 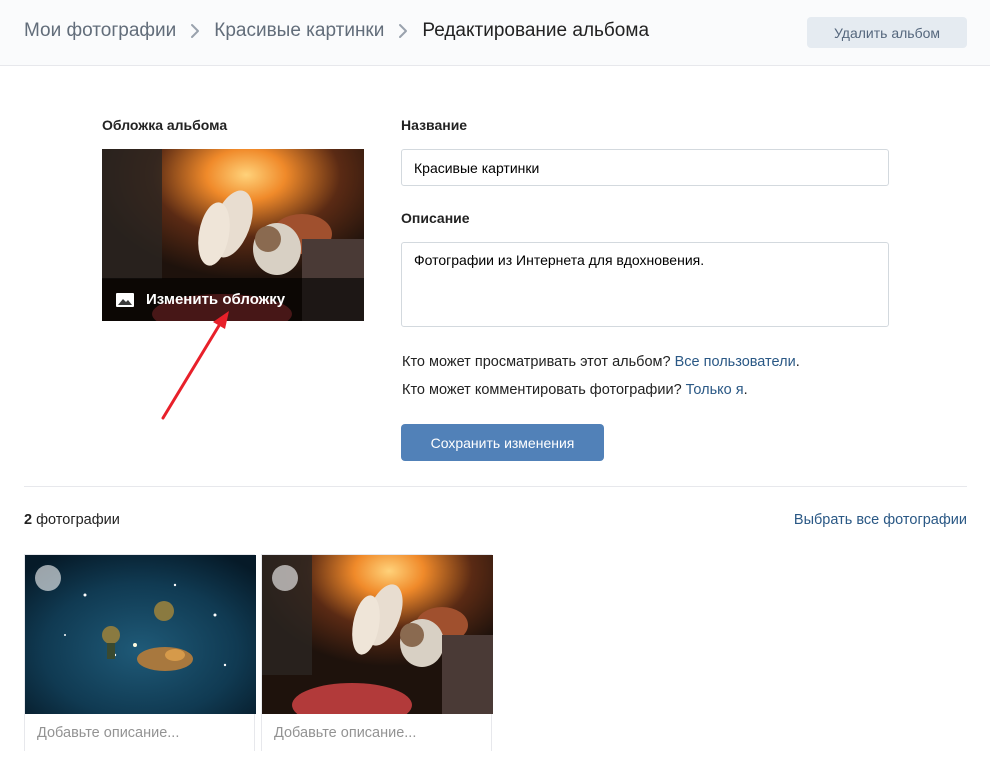 What do you see at coordinates (645, 284) in the screenshot?
I see `album-description-textarea: Фотографии из Интернета для вдохновения.` at bounding box center [645, 284].